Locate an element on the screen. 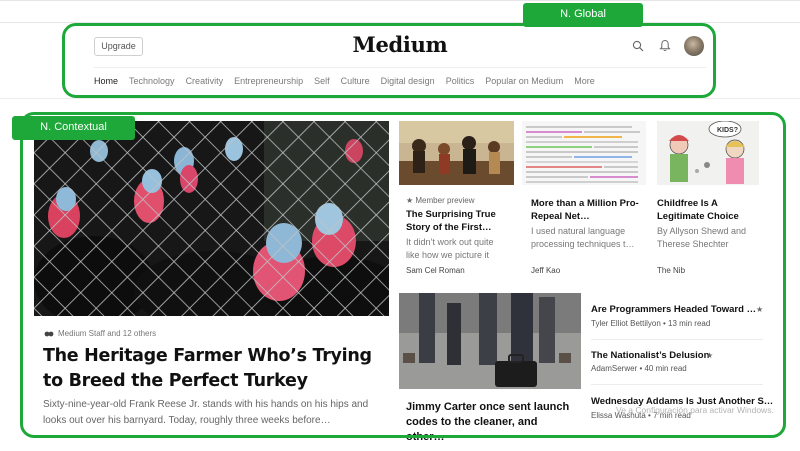 The height and width of the screenshot is (451, 800). global-nav-annotation-label: N. Global is located at coordinates (583, 15).